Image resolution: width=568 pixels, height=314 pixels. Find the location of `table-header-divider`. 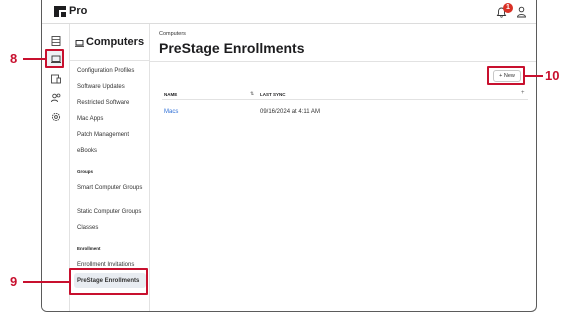

table-header-divider is located at coordinates (345, 99).